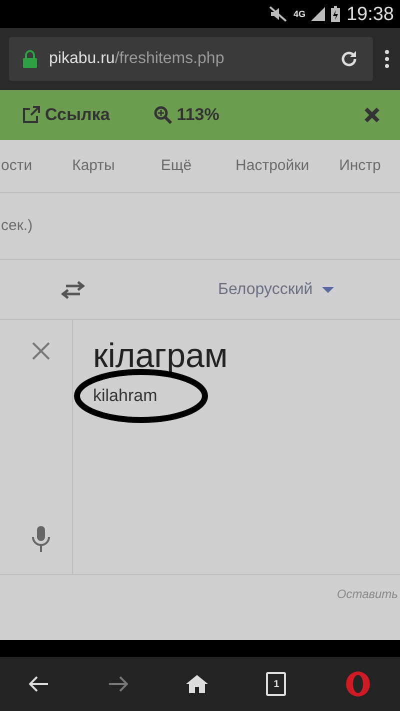 The height and width of the screenshot is (711, 400). I want to click on nav-link: Карты, so click(93, 166).